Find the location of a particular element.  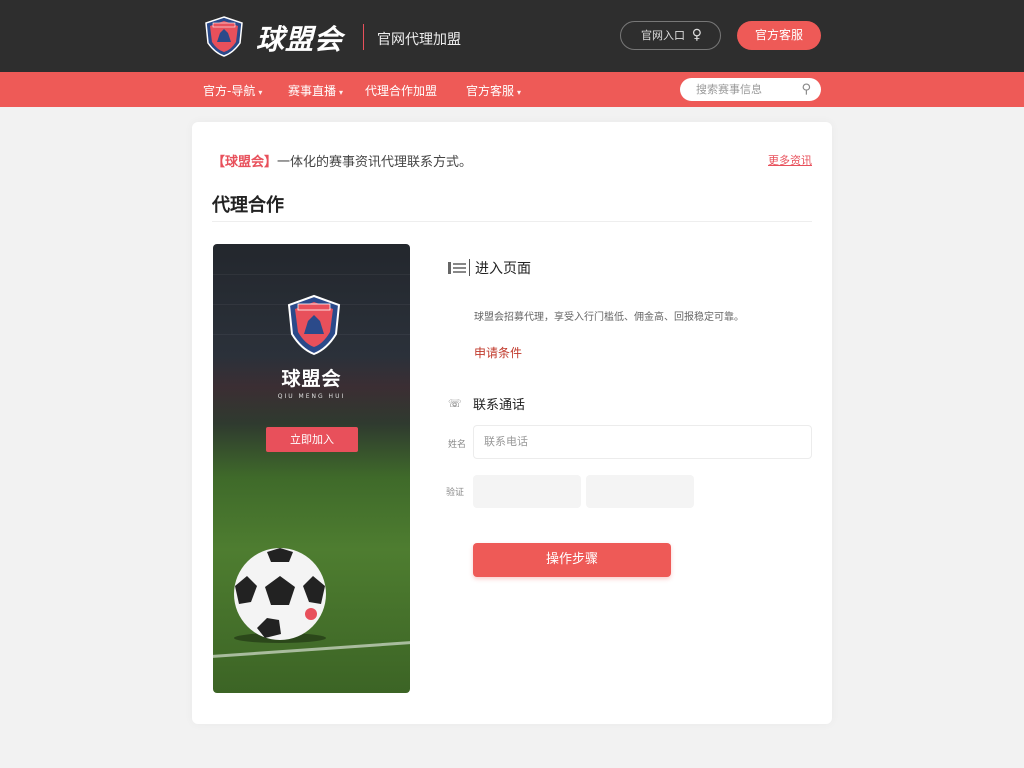

header-slogan: 官网代理加盟 is located at coordinates (419, 40).